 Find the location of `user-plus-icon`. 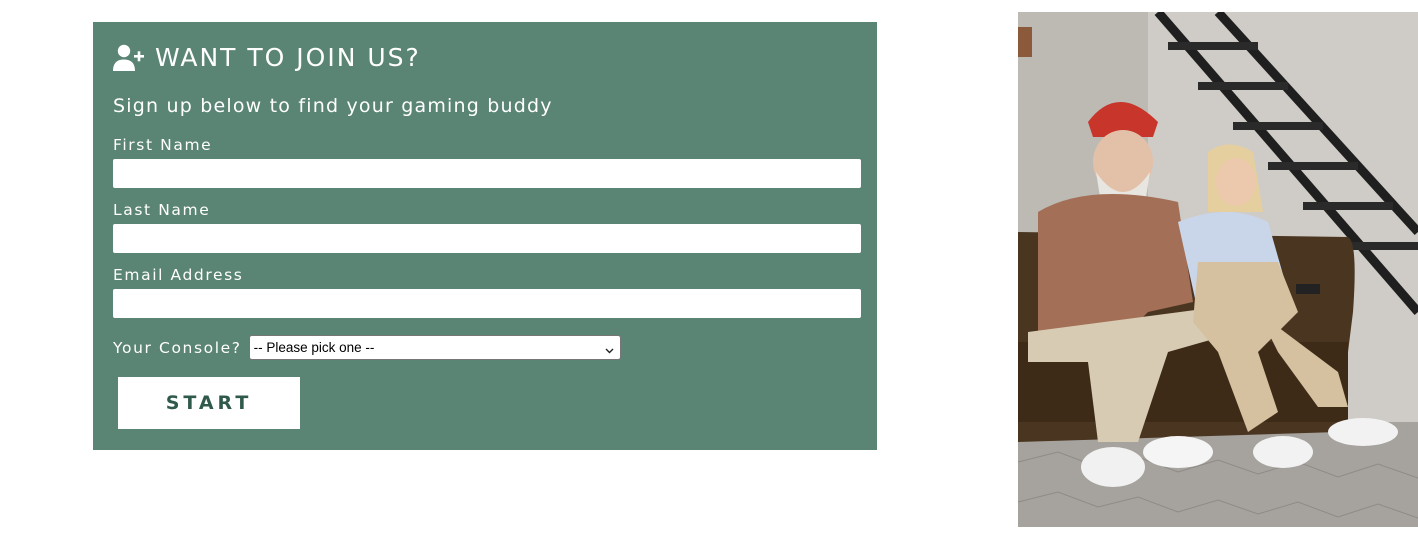

user-plus-icon is located at coordinates (129, 58).